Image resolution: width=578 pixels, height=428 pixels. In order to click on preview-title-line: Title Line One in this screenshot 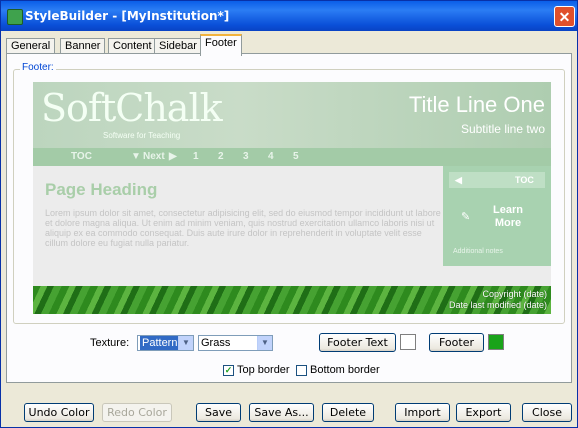, I will do `click(476, 104)`.